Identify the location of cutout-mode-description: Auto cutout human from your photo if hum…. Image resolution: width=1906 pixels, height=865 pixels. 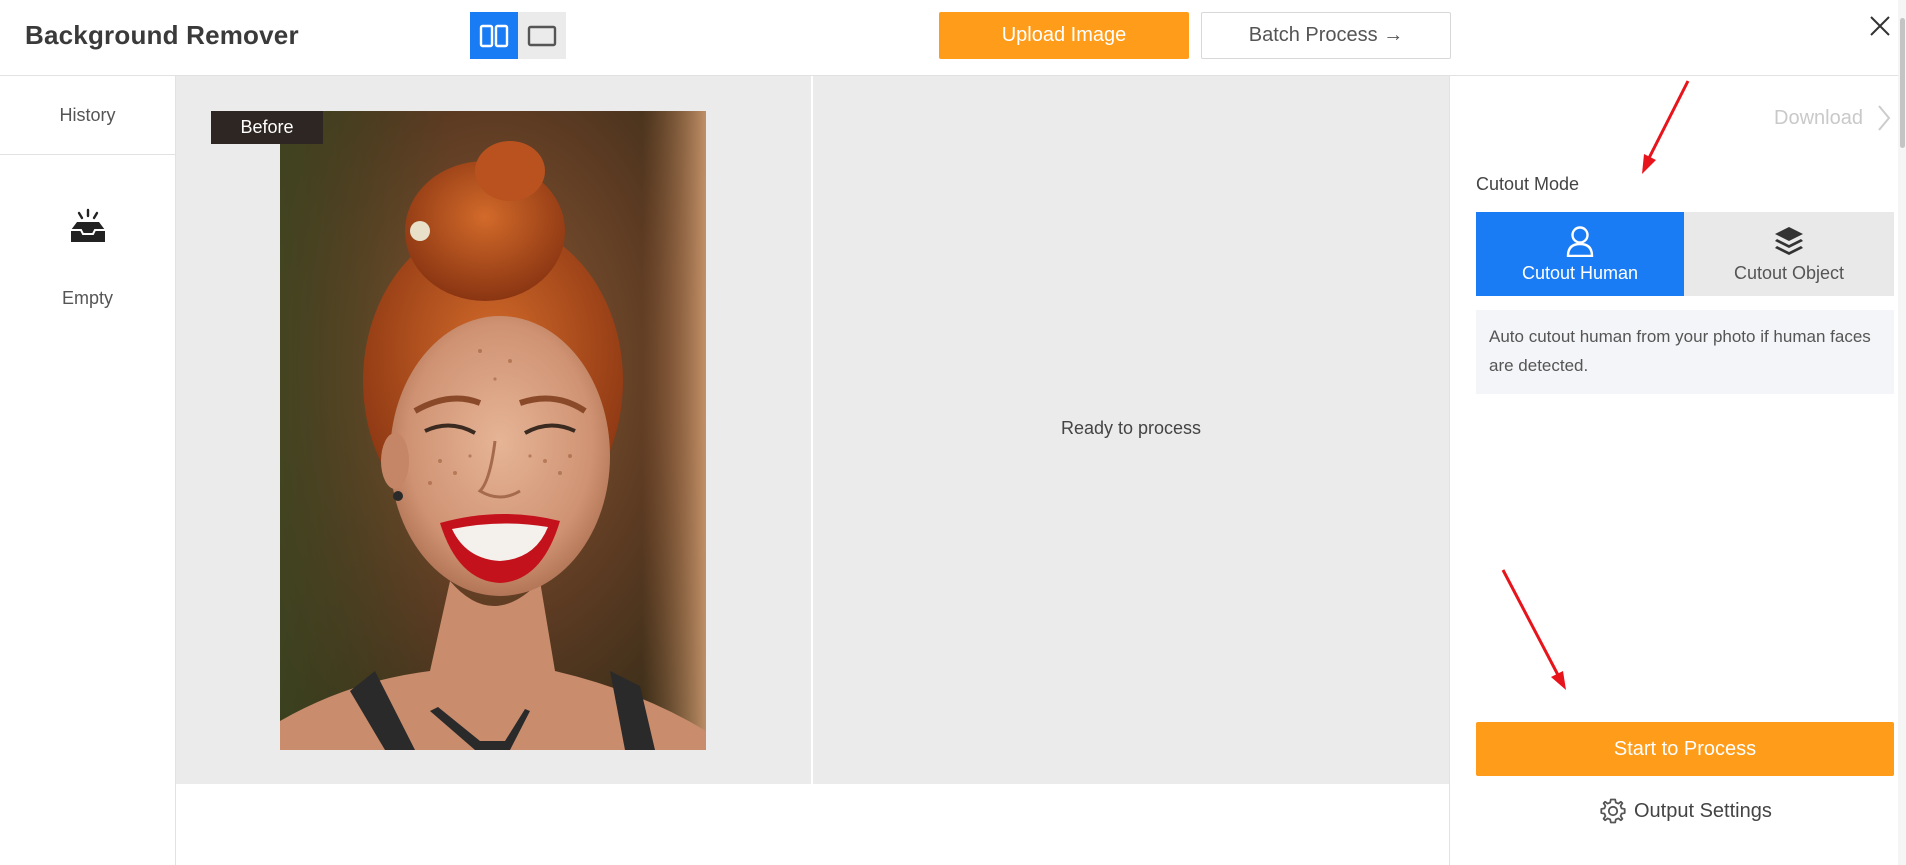
(1685, 352).